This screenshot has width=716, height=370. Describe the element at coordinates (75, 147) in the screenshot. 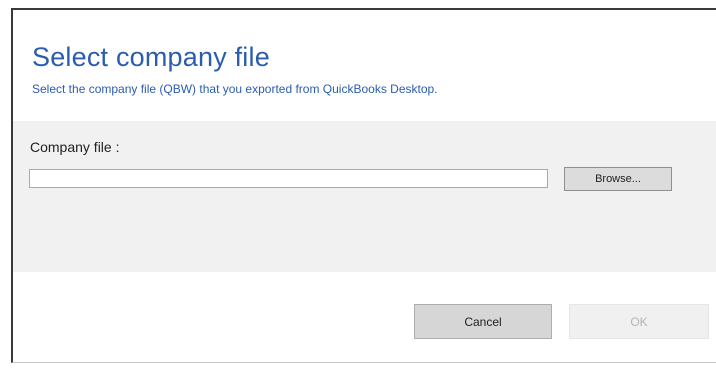

I see `company-file-label: Company file :` at that location.